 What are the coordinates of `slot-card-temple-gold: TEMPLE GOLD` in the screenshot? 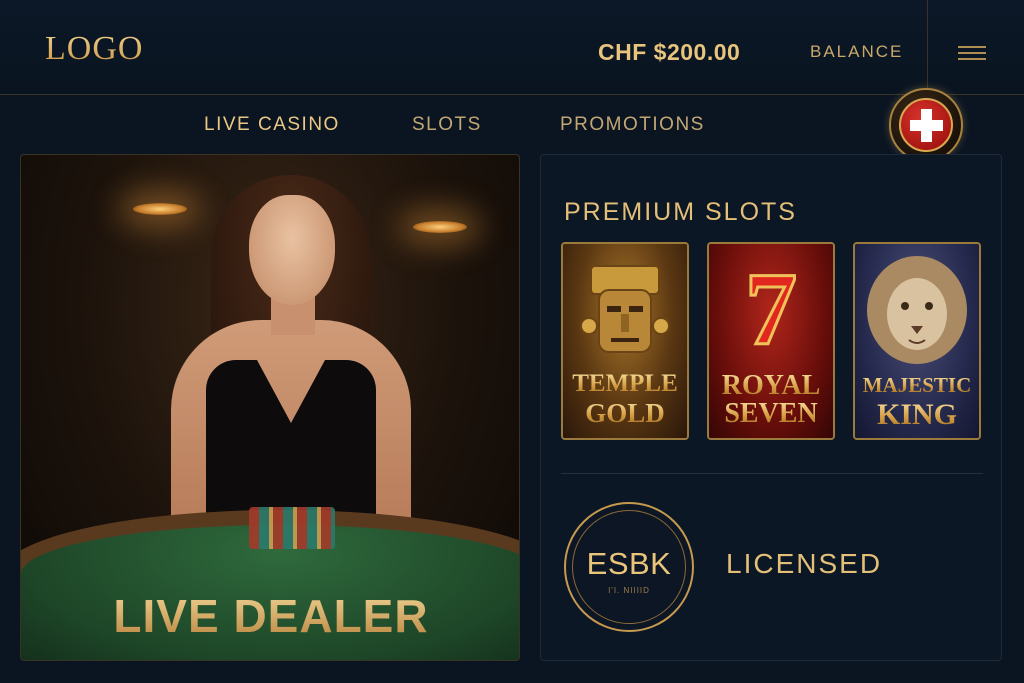 It's located at (625, 341).